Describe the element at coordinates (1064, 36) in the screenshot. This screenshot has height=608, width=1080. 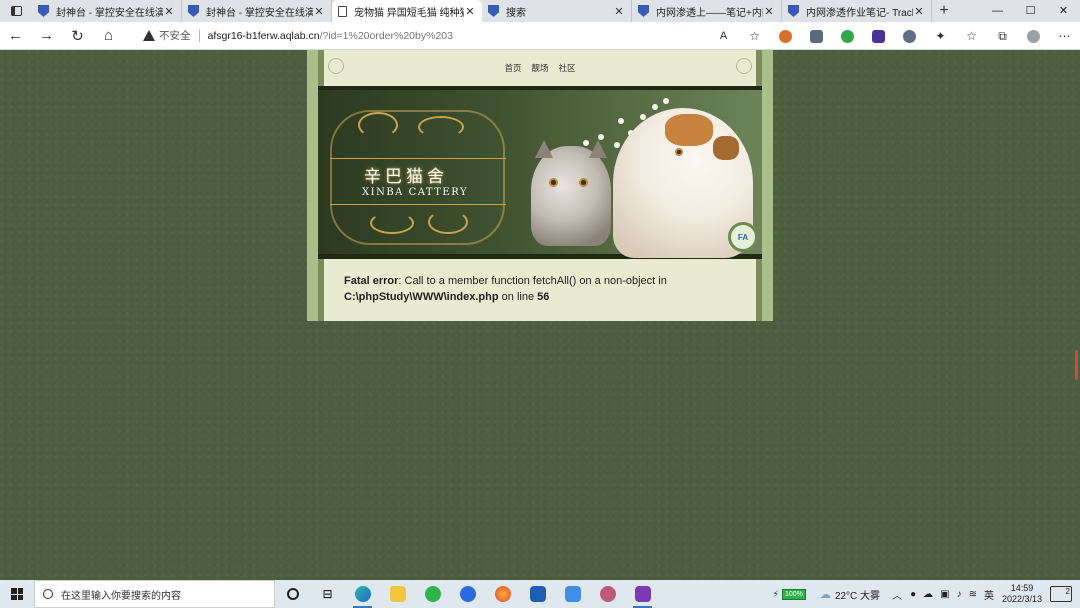
I see `more-menu-icon: ⋯` at that location.